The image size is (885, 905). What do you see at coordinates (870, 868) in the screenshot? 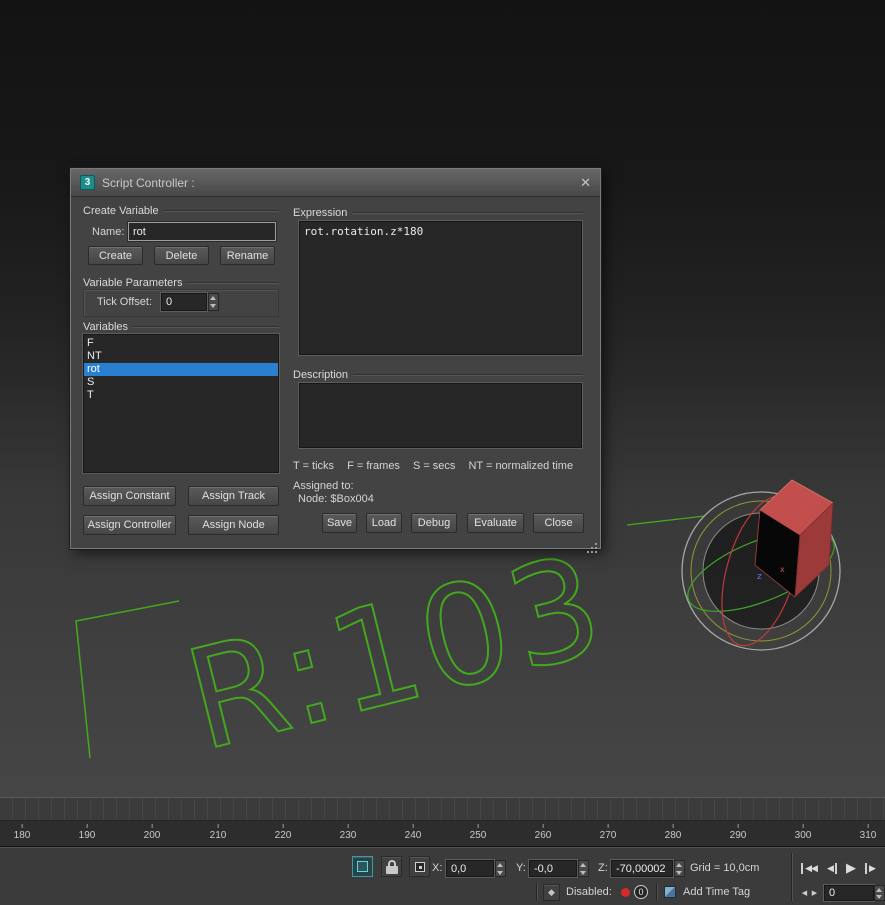
I see `next-frame-icon: ▶` at bounding box center [870, 868].